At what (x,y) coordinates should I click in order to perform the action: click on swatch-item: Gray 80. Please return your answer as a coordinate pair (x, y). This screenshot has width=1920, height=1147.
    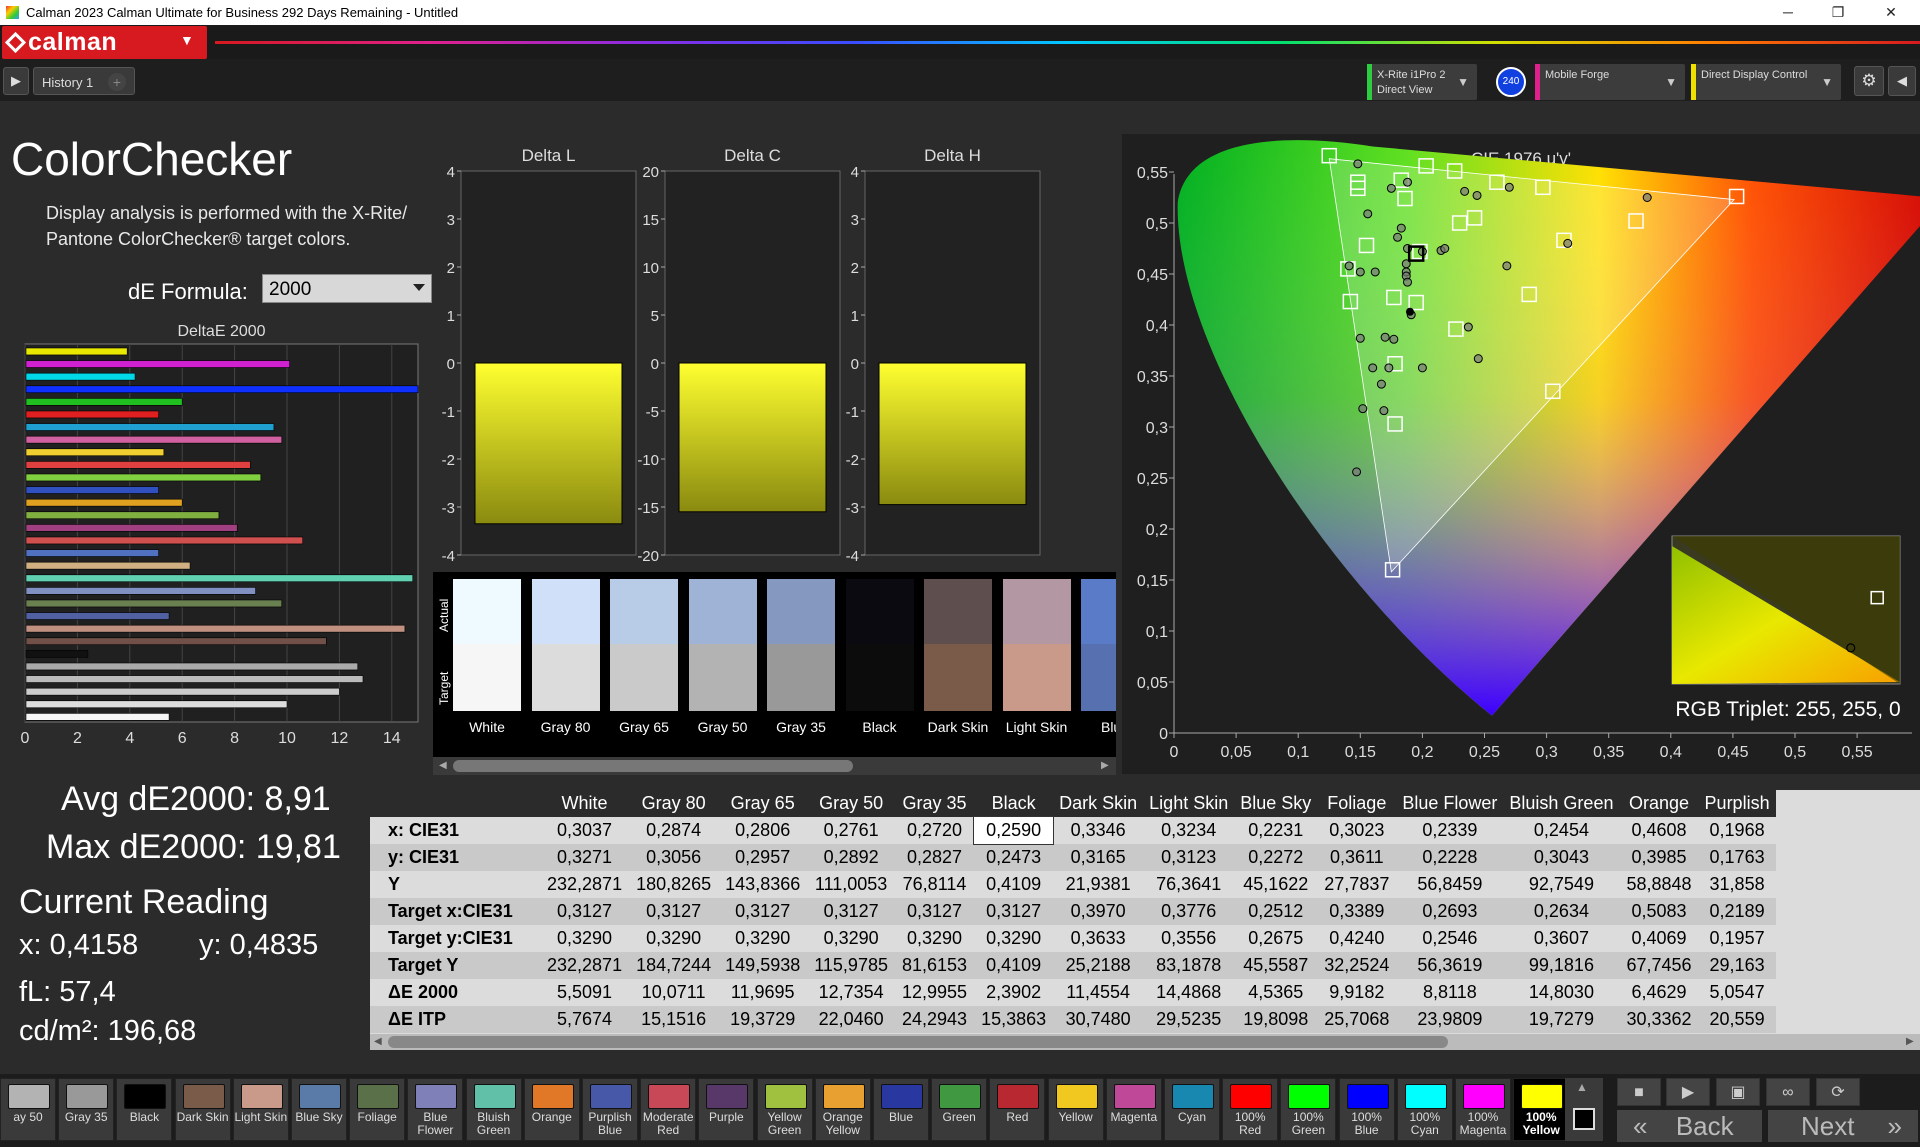
    Looking at the image, I should click on (565, 668).